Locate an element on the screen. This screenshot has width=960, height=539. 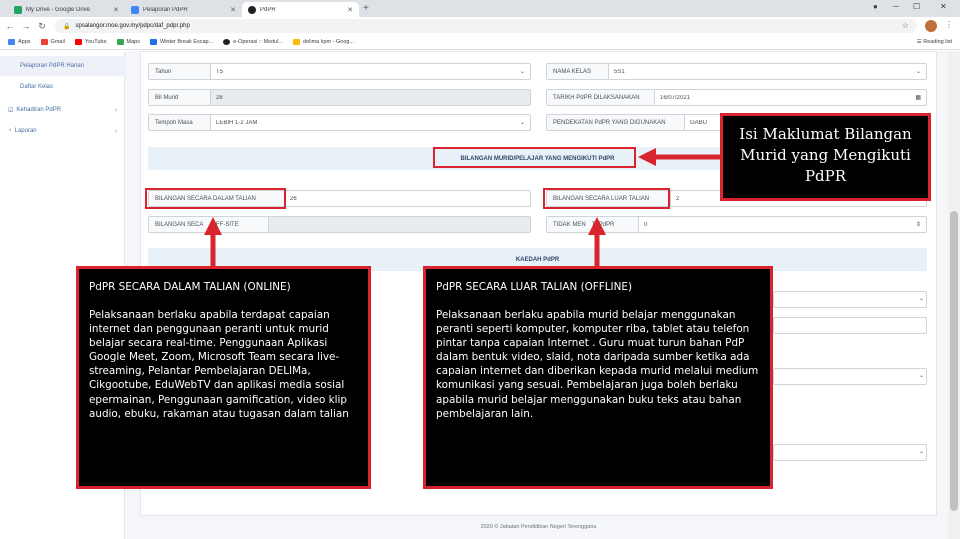
menu-kebab-icon: ⋮ is located at coordinates (949, 24).